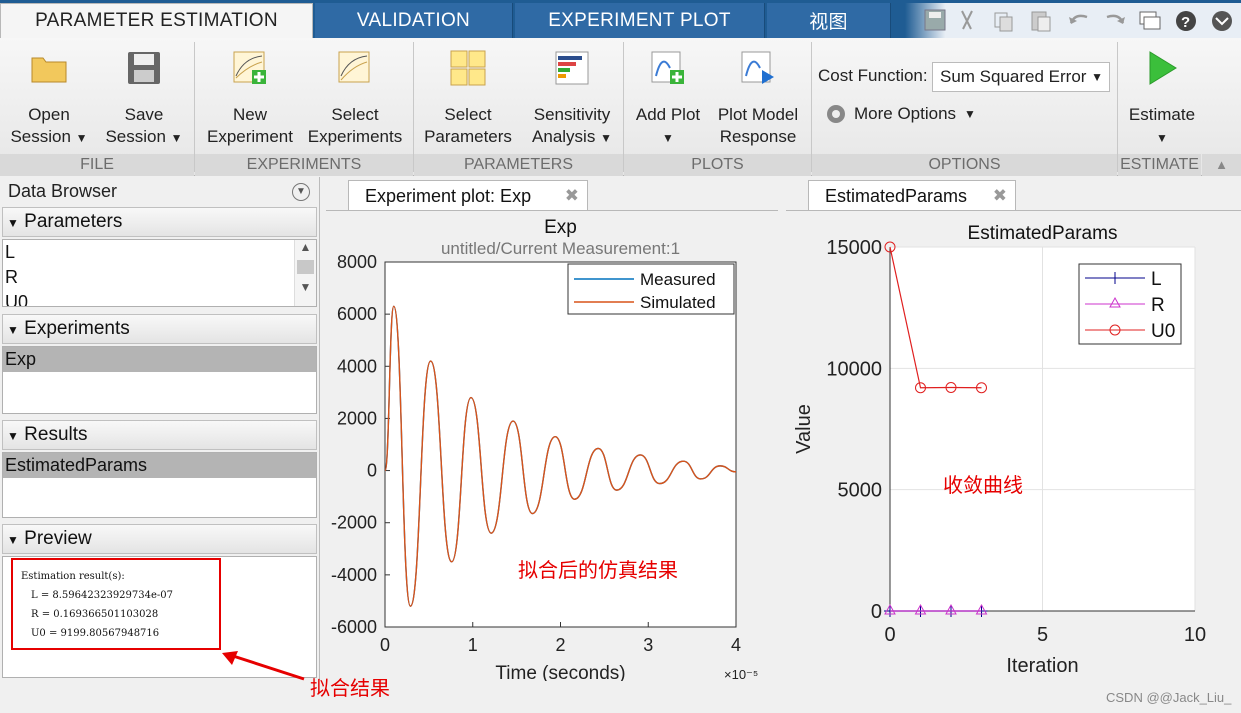  I want to click on x-tick-label: 5, so click(1042, 635).